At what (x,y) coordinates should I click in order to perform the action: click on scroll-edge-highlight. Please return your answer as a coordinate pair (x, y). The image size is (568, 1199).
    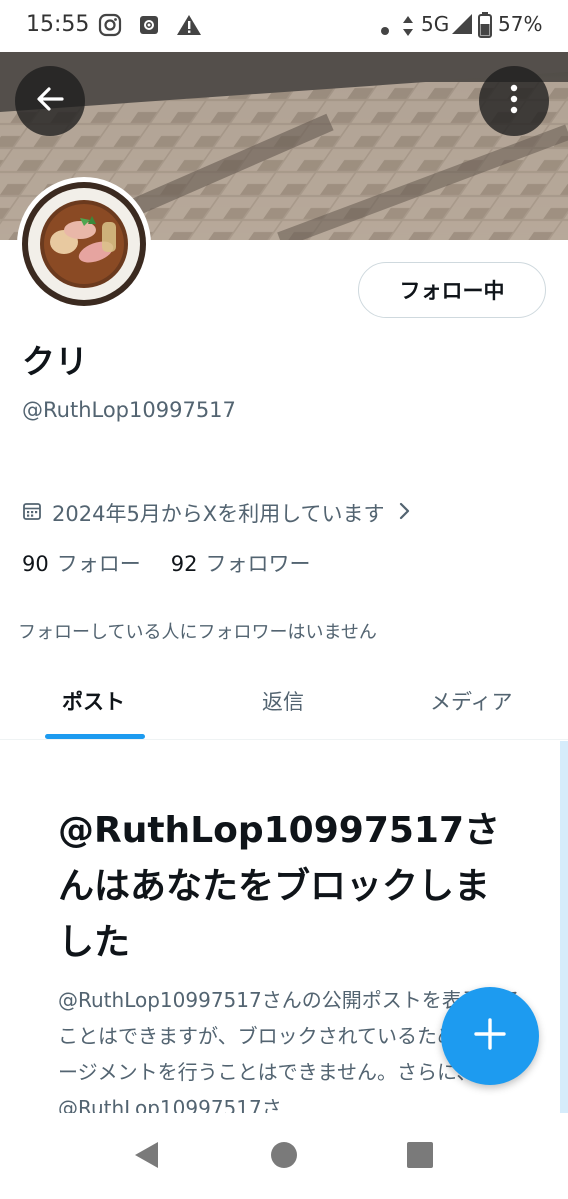
    Looking at the image, I should click on (564, 927).